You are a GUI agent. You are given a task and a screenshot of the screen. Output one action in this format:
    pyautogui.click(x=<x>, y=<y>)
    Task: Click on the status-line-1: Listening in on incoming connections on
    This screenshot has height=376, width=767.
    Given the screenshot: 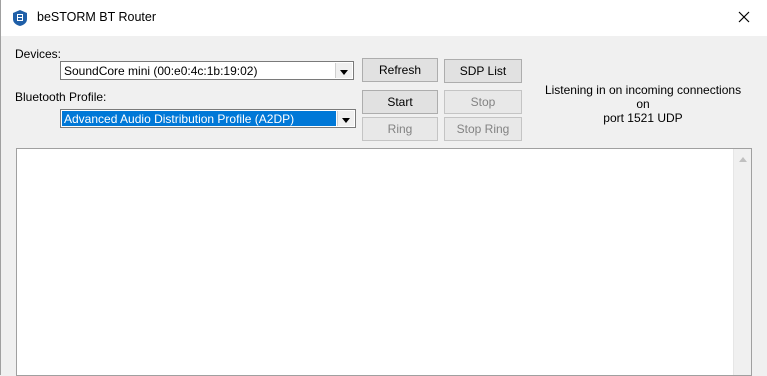 What is the action you would take?
    pyautogui.click(x=643, y=97)
    